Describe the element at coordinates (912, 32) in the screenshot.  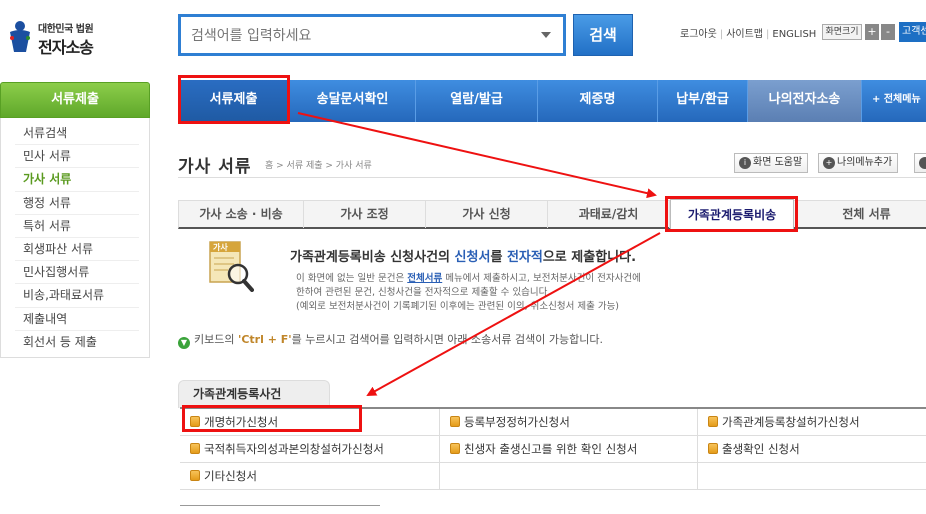
I see `customer-center-button: 고객센터` at that location.